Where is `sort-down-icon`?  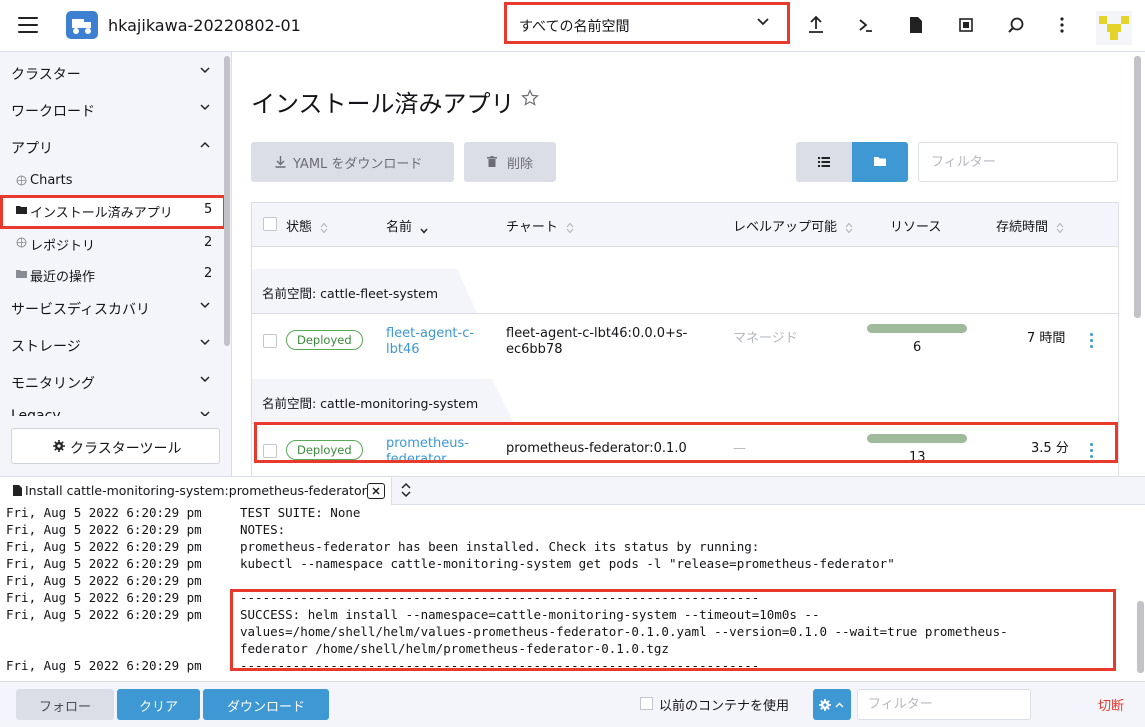
sort-down-icon is located at coordinates (424, 231).